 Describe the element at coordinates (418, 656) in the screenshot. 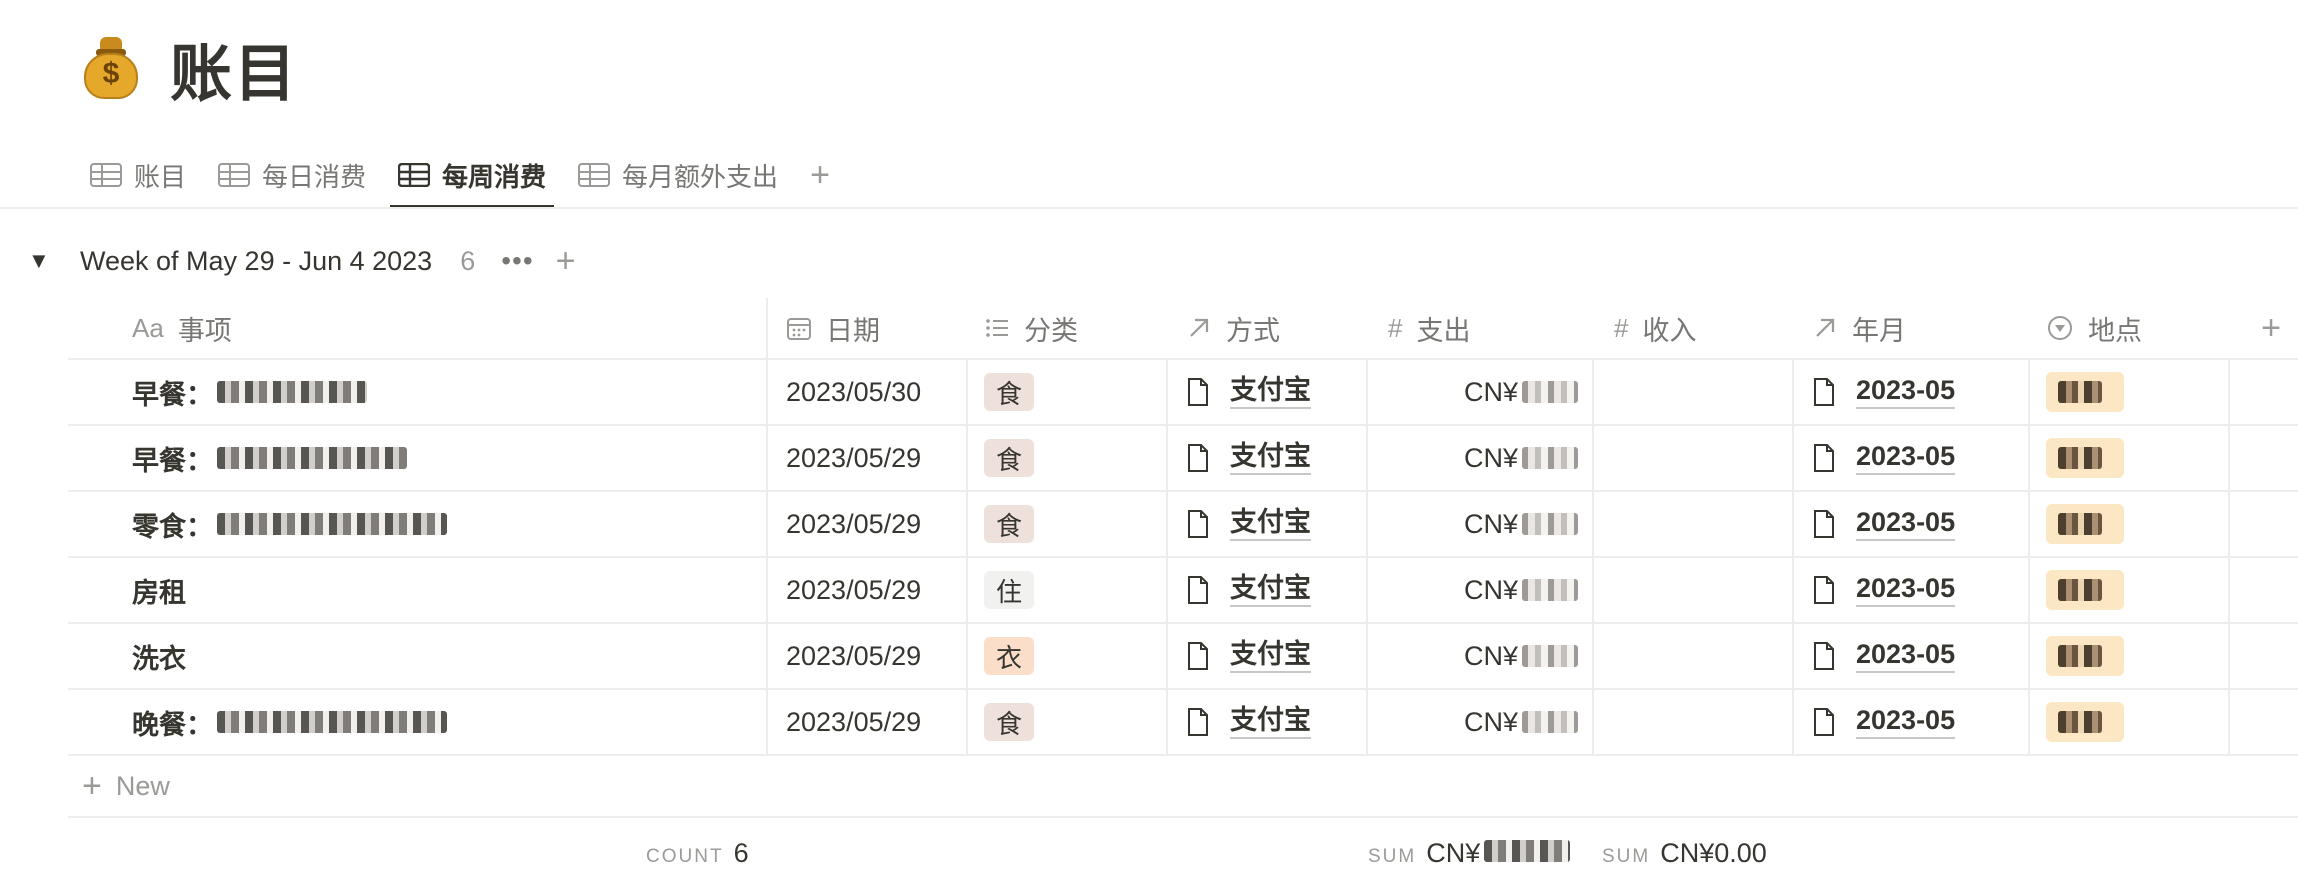

I see `name-cell: 洗衣` at that location.